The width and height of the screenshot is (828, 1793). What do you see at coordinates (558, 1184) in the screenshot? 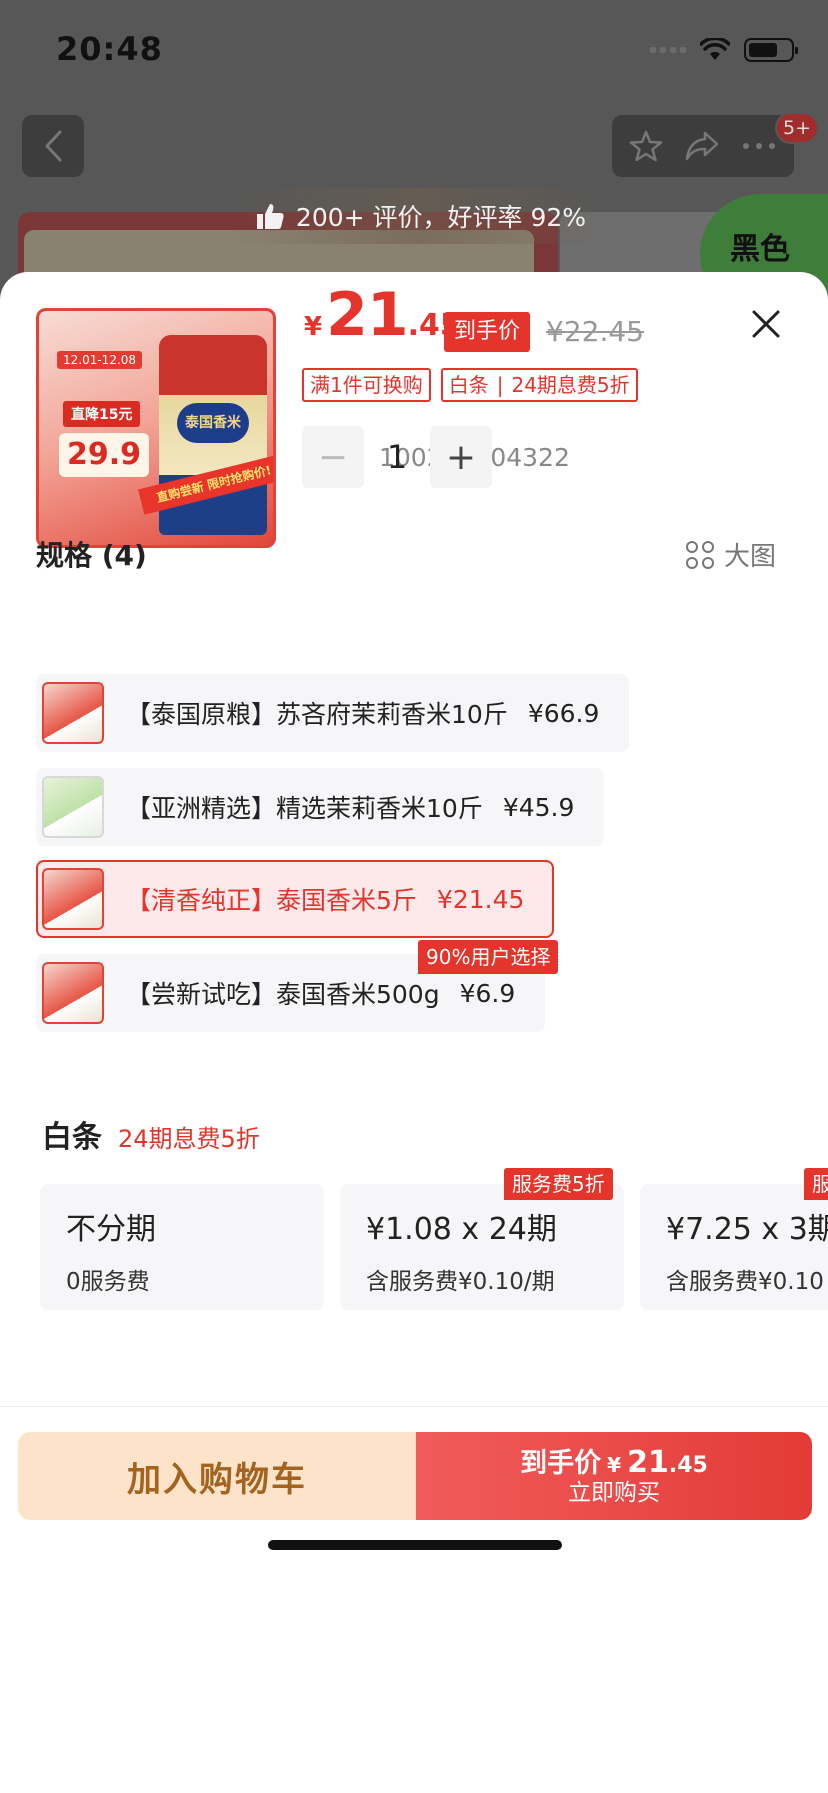
I see `installment-badge: 服务费5折` at bounding box center [558, 1184].